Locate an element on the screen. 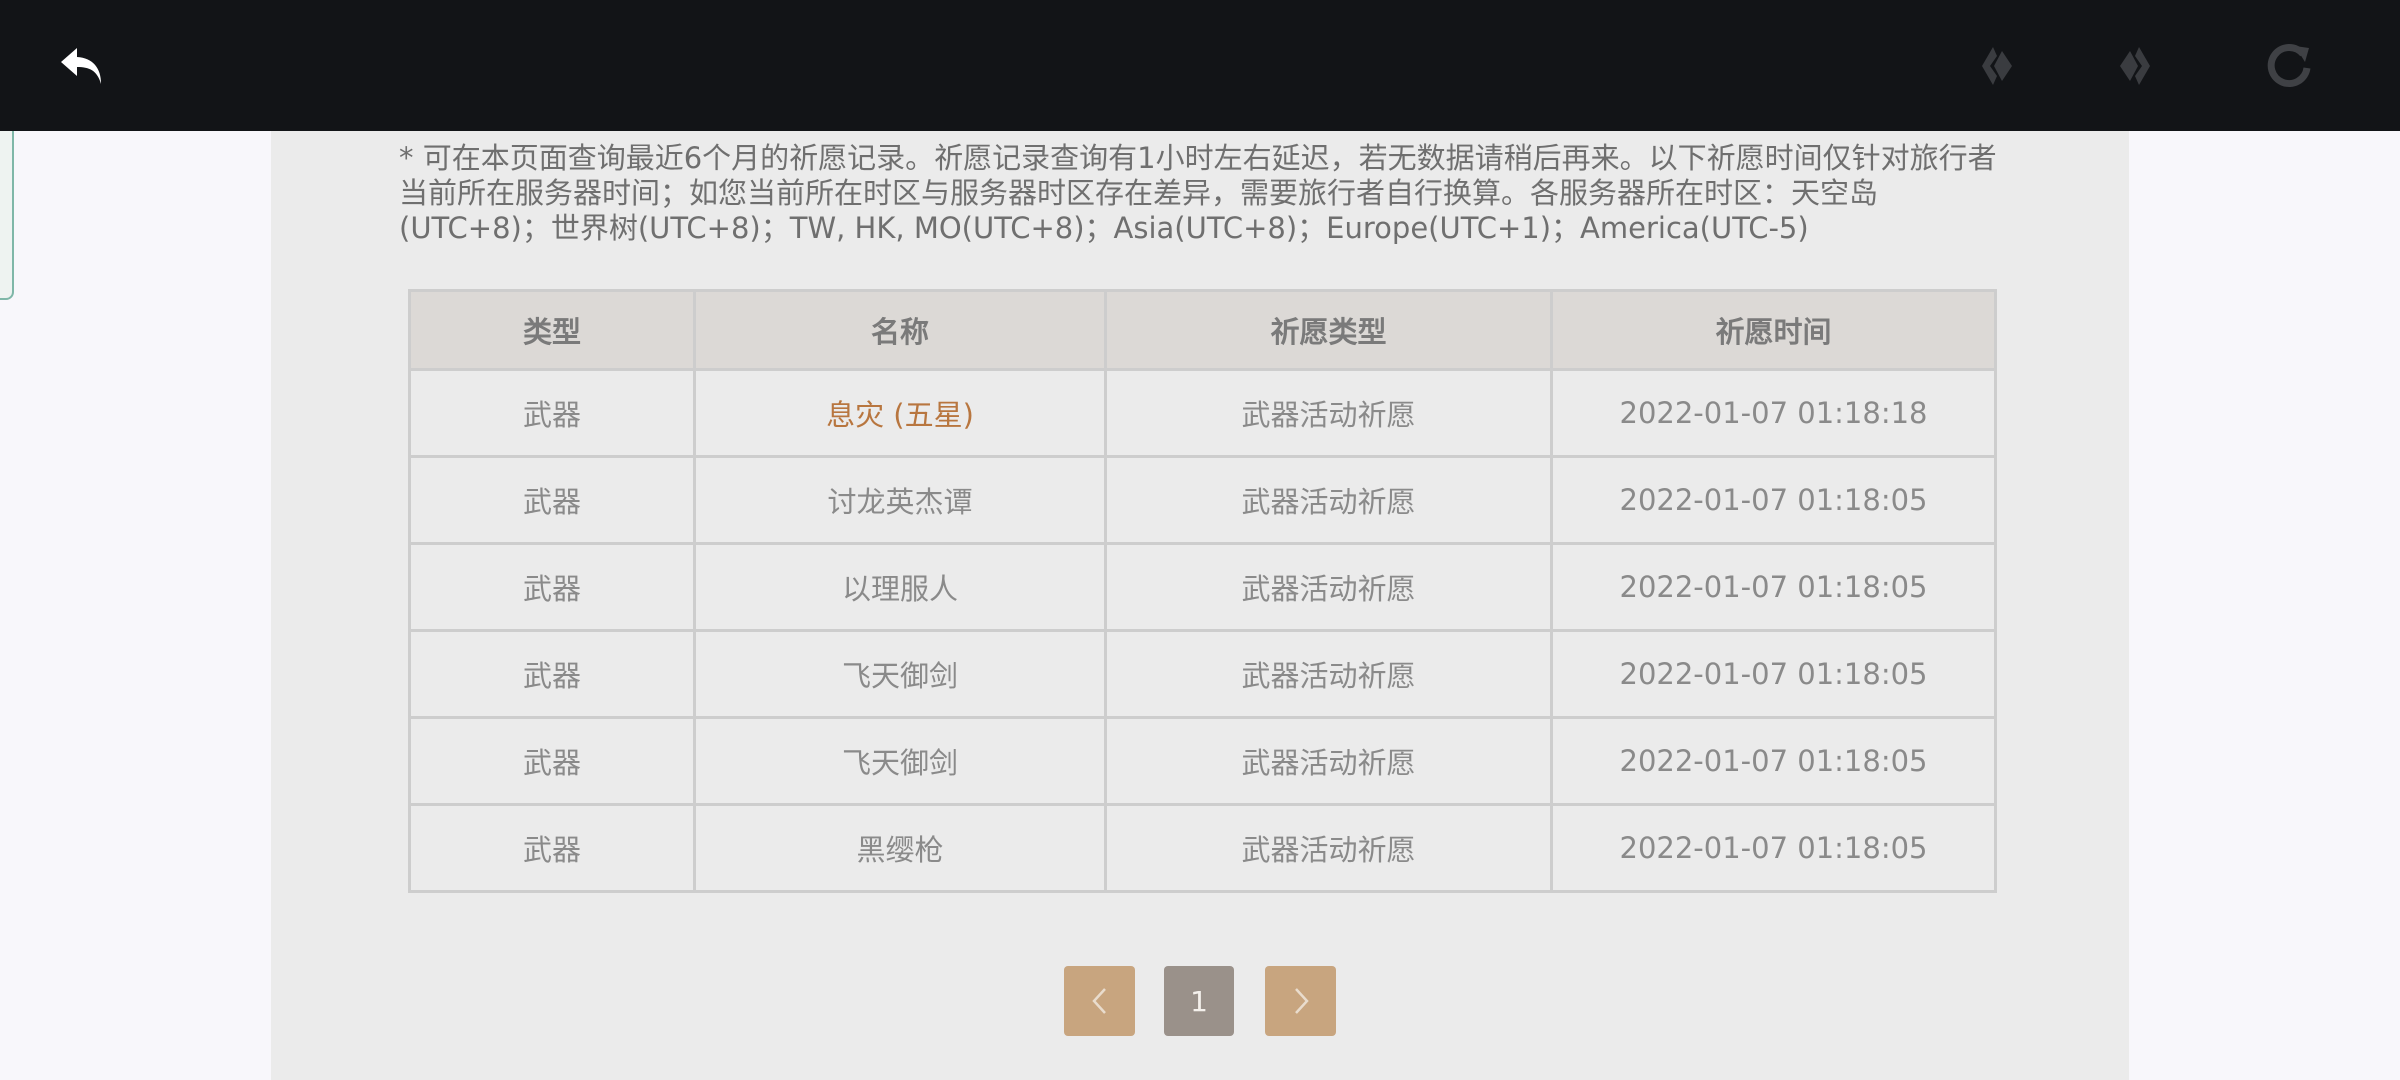 The height and width of the screenshot is (1080, 2400). side-drawer-handle is located at coordinates (7, 205).